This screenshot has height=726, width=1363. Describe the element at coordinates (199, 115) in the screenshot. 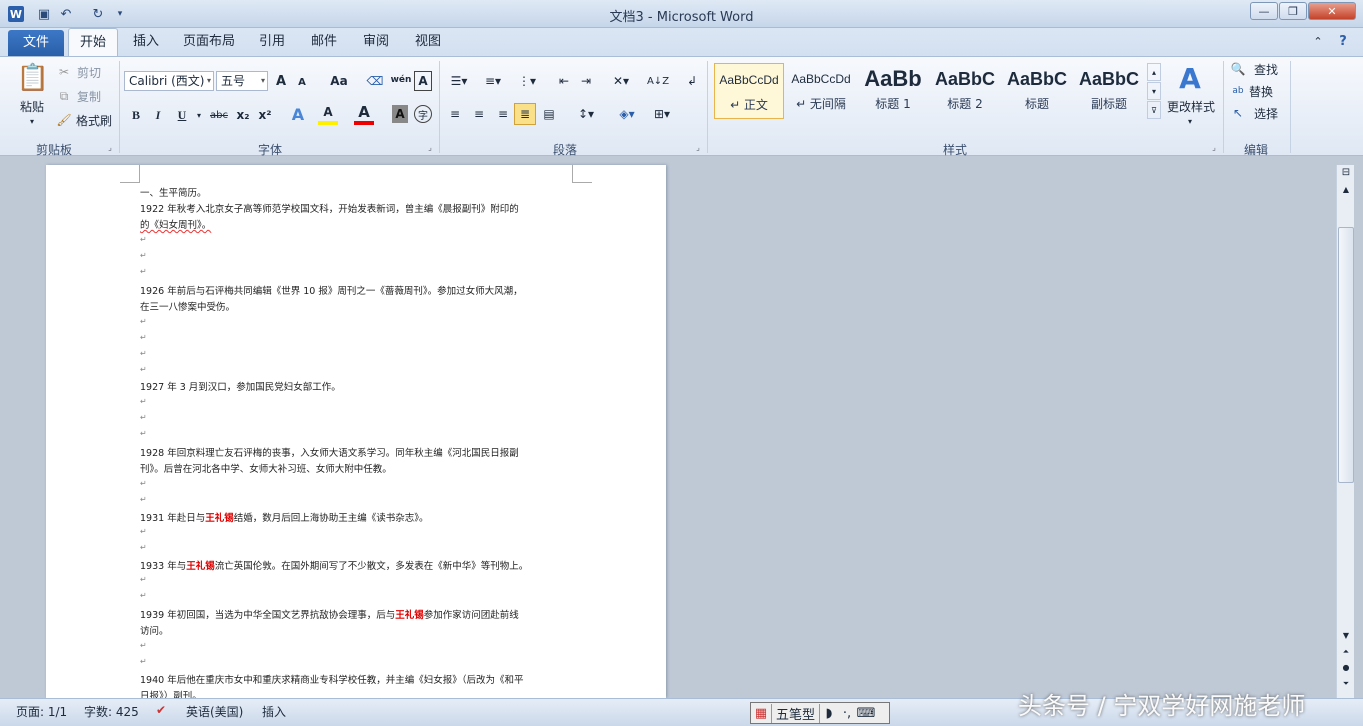

I see `underline-dropdown-icon: ▾` at that location.